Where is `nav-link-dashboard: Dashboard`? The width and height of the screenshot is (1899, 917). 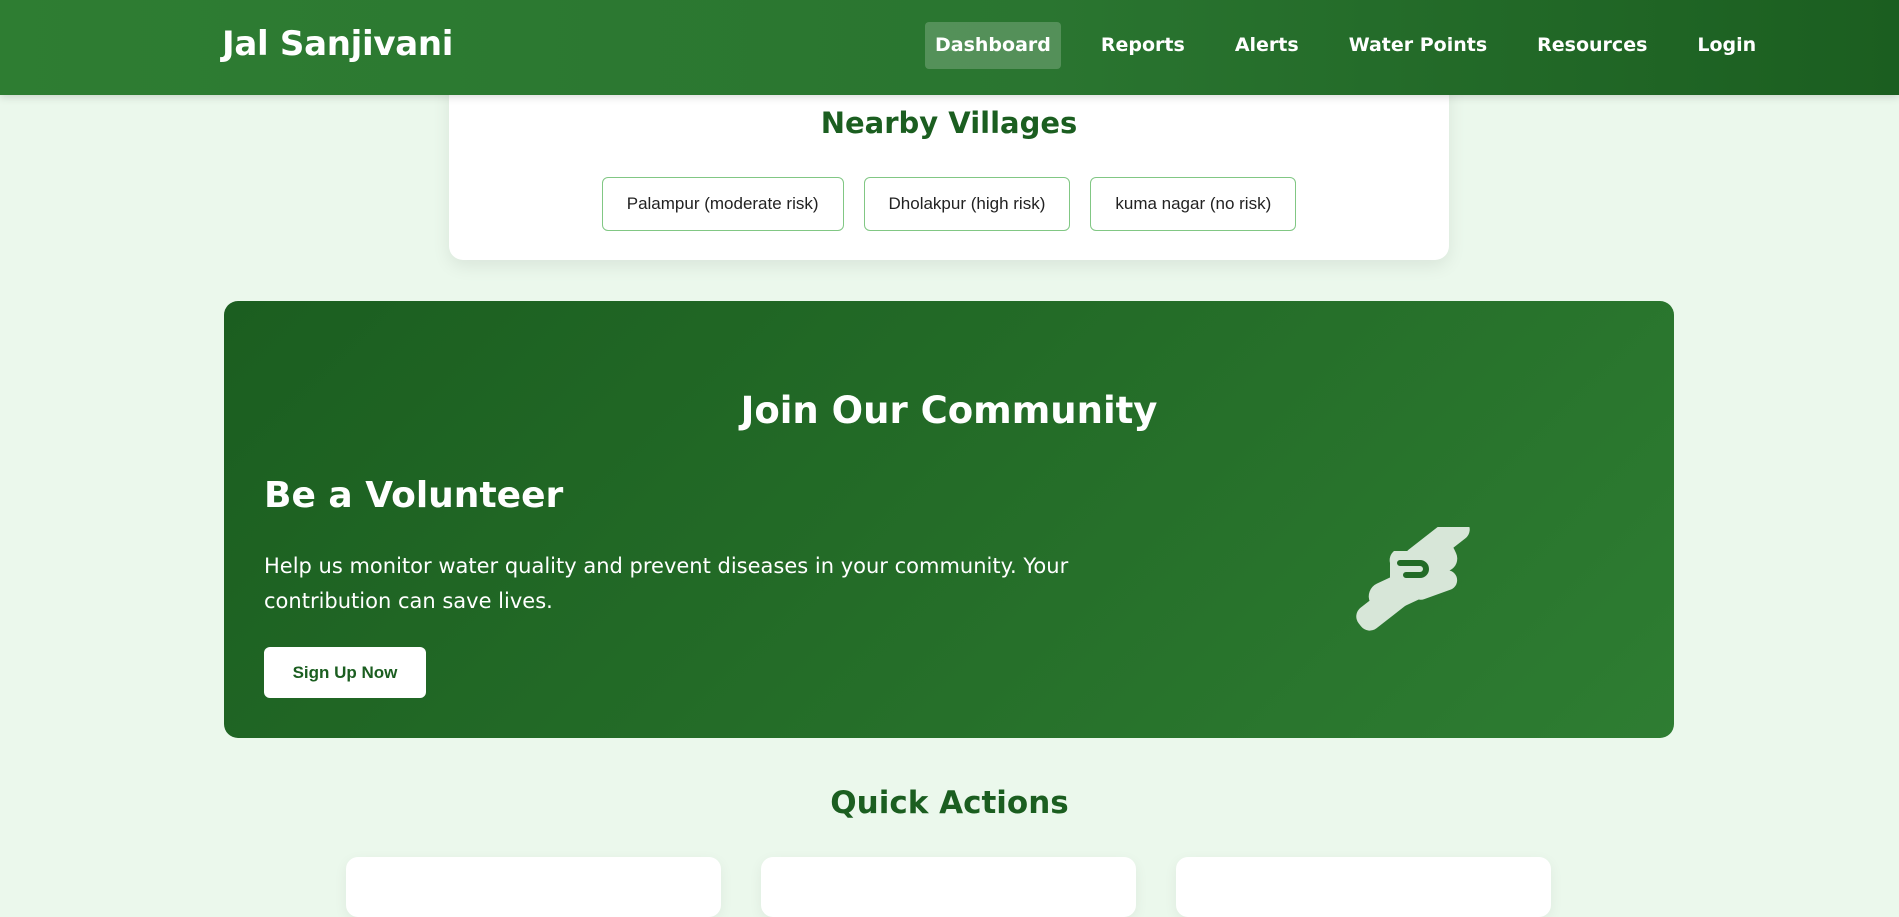 nav-link-dashboard: Dashboard is located at coordinates (993, 45).